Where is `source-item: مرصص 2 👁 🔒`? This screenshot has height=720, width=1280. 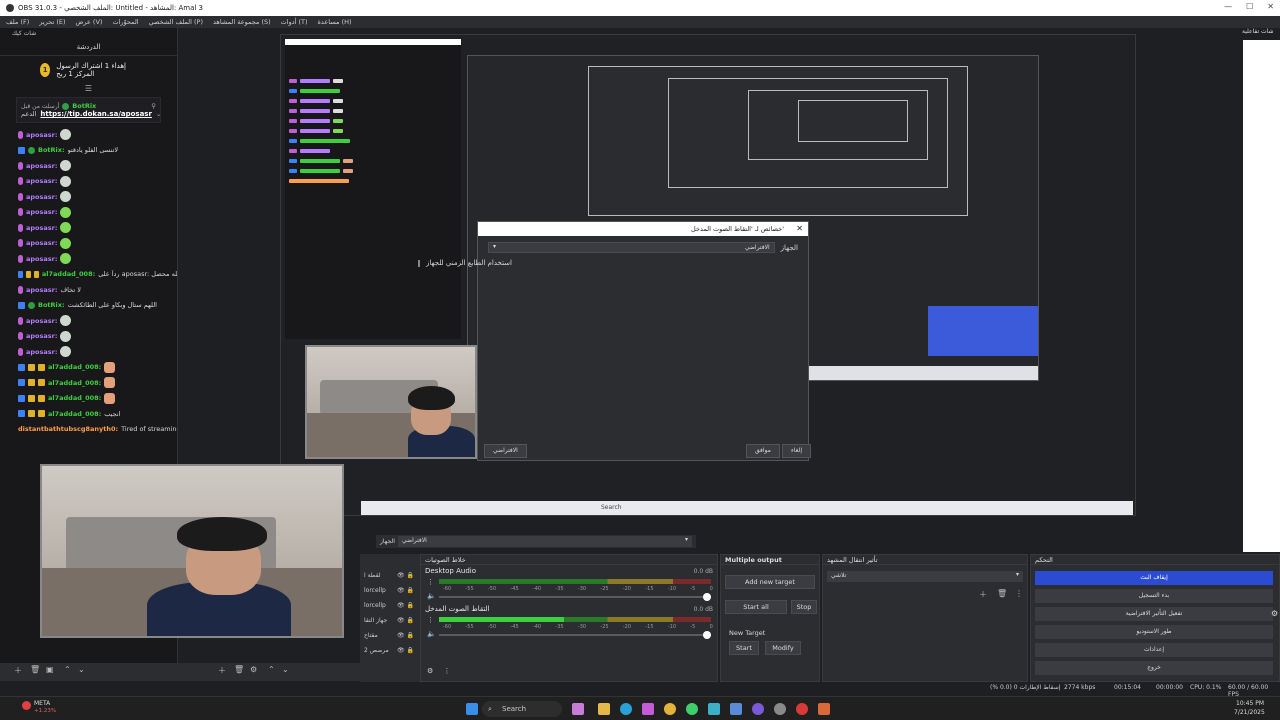
source-item: مرصص 2 👁 🔒 is located at coordinates (390, 650).